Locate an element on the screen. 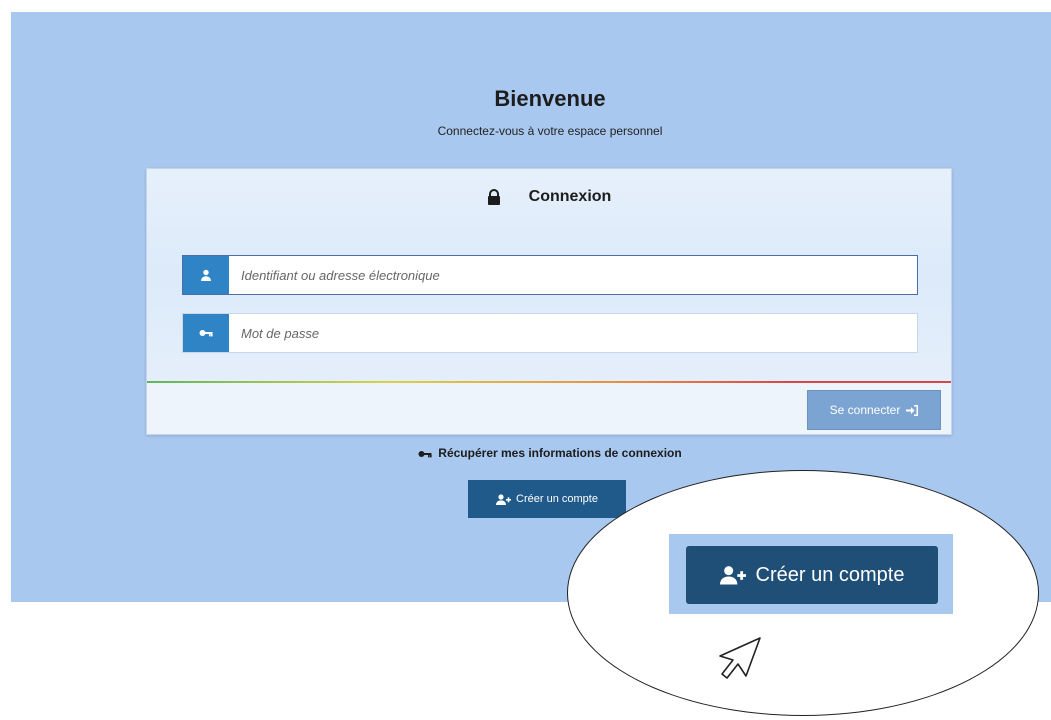 The height and width of the screenshot is (720, 1051). lock-icon is located at coordinates (493, 197).